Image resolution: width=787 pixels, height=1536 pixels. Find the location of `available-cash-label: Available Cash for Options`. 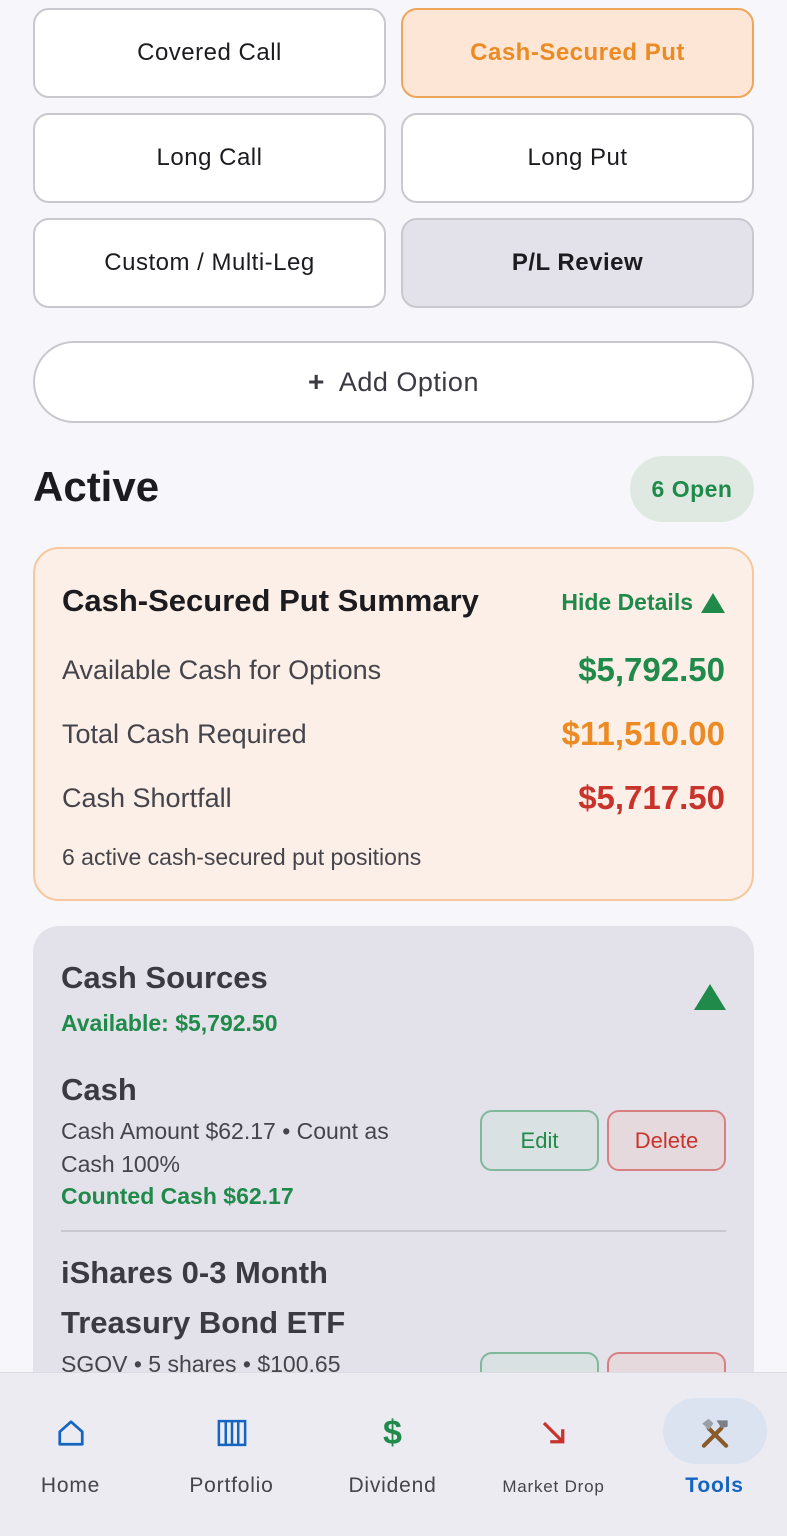

available-cash-label: Available Cash for Options is located at coordinates (222, 669).